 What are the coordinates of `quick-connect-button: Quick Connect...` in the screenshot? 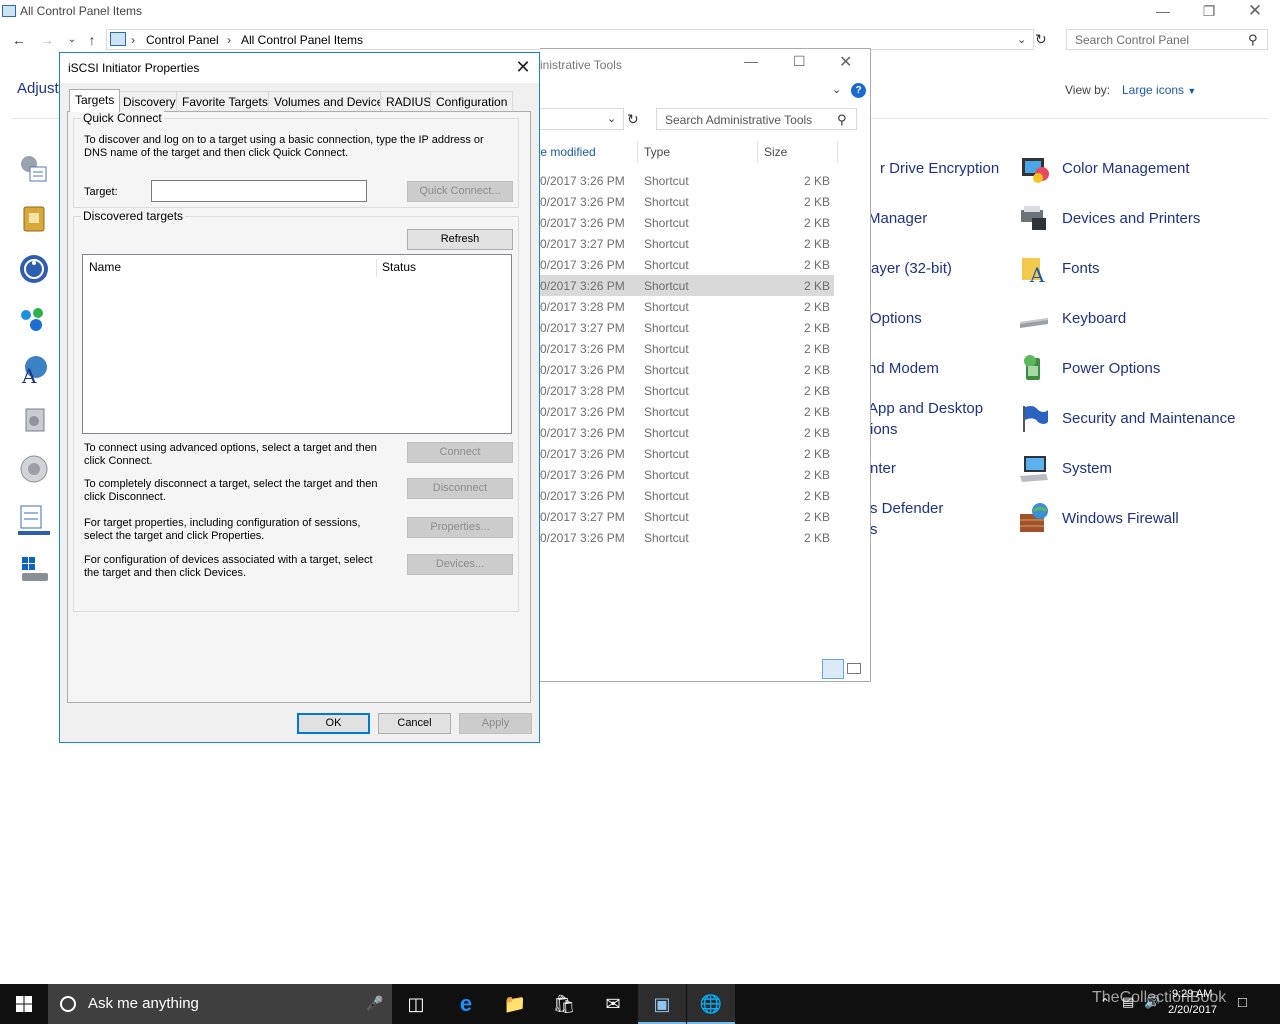 It's located at (460, 191).